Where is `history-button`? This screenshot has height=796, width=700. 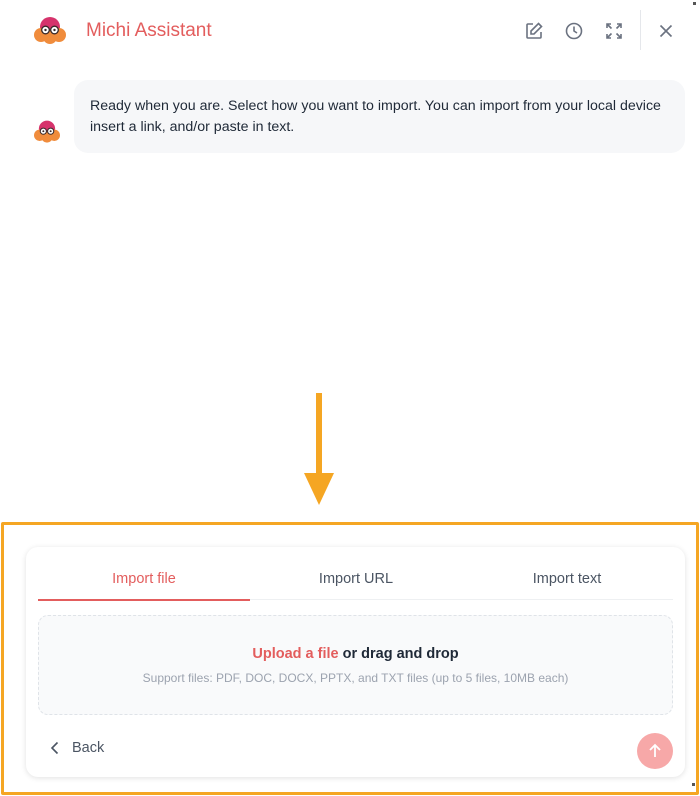 history-button is located at coordinates (574, 31).